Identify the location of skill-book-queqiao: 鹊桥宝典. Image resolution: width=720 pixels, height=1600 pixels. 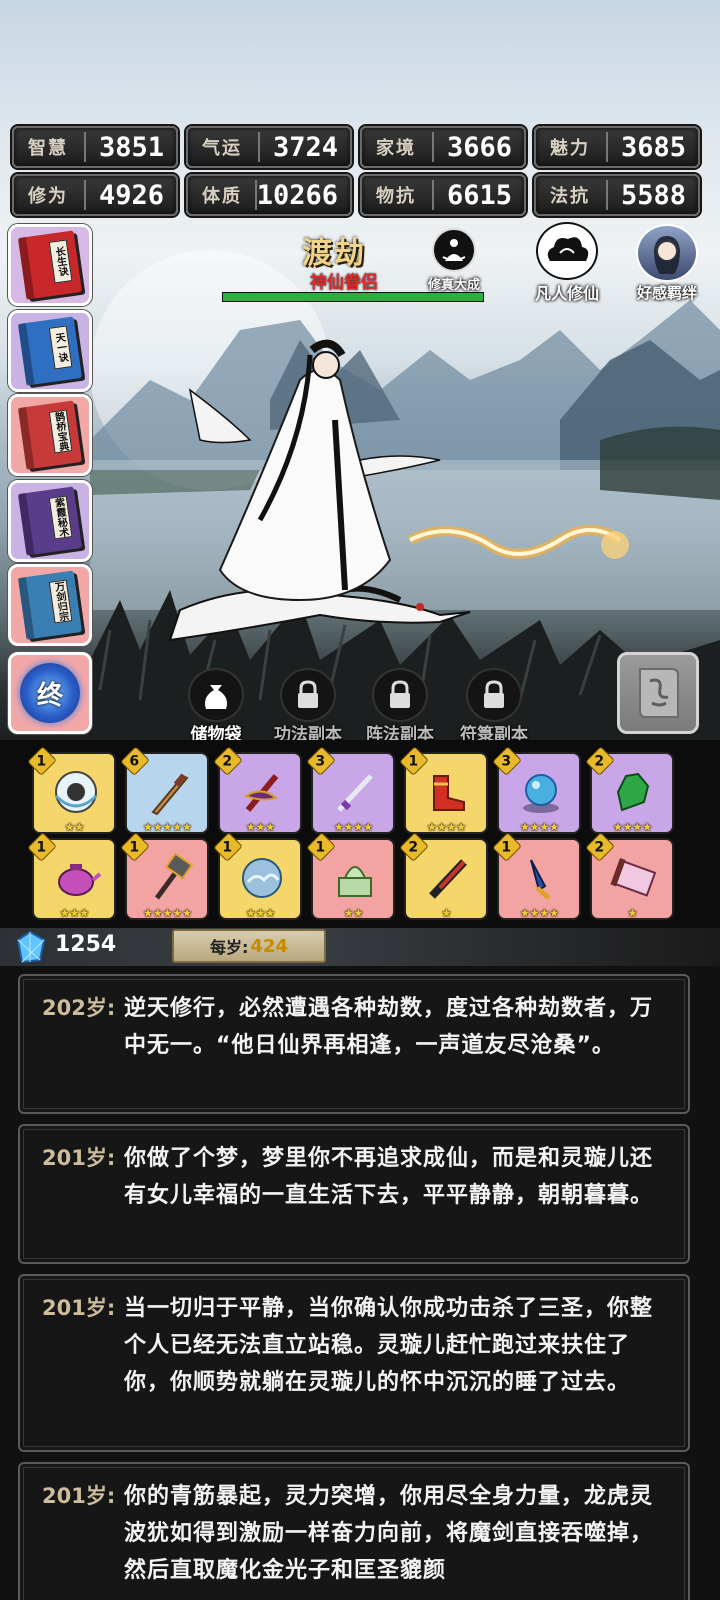
(50, 435).